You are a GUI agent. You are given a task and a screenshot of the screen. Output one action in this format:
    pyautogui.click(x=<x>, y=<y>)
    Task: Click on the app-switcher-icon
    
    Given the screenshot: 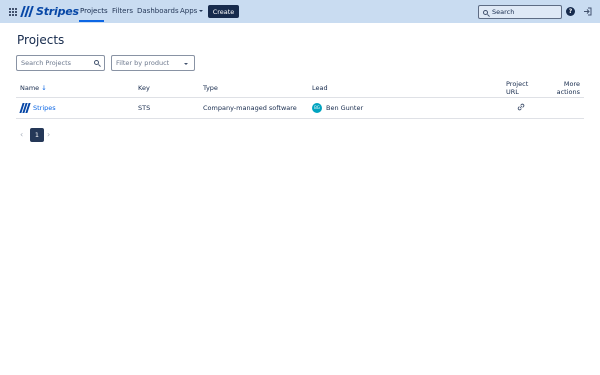 What is the action you would take?
    pyautogui.click(x=13, y=12)
    